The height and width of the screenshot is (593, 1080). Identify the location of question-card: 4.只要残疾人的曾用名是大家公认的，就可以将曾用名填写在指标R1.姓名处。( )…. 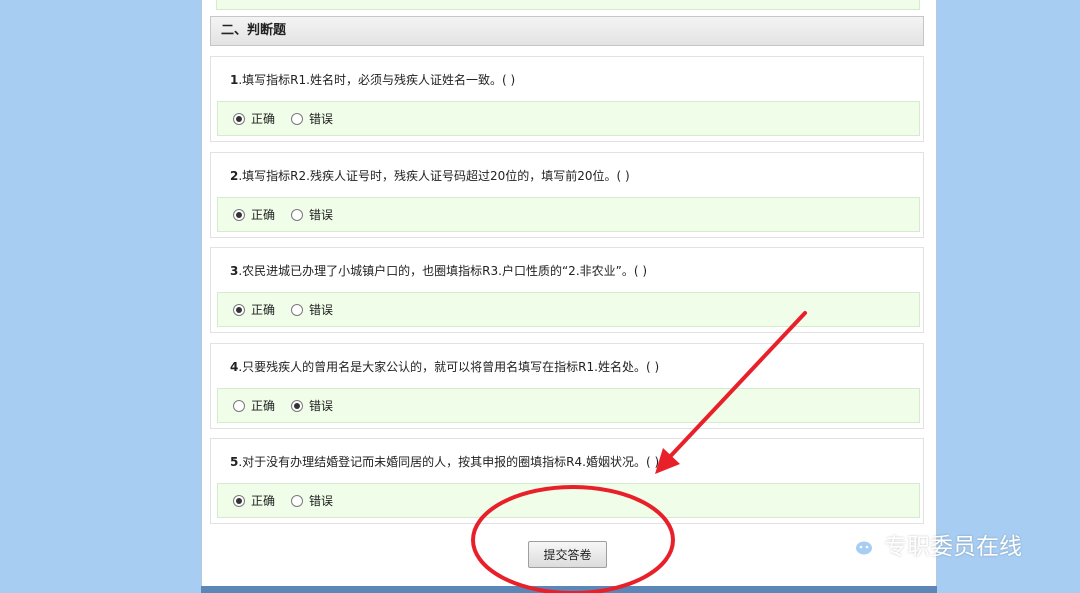
(567, 386).